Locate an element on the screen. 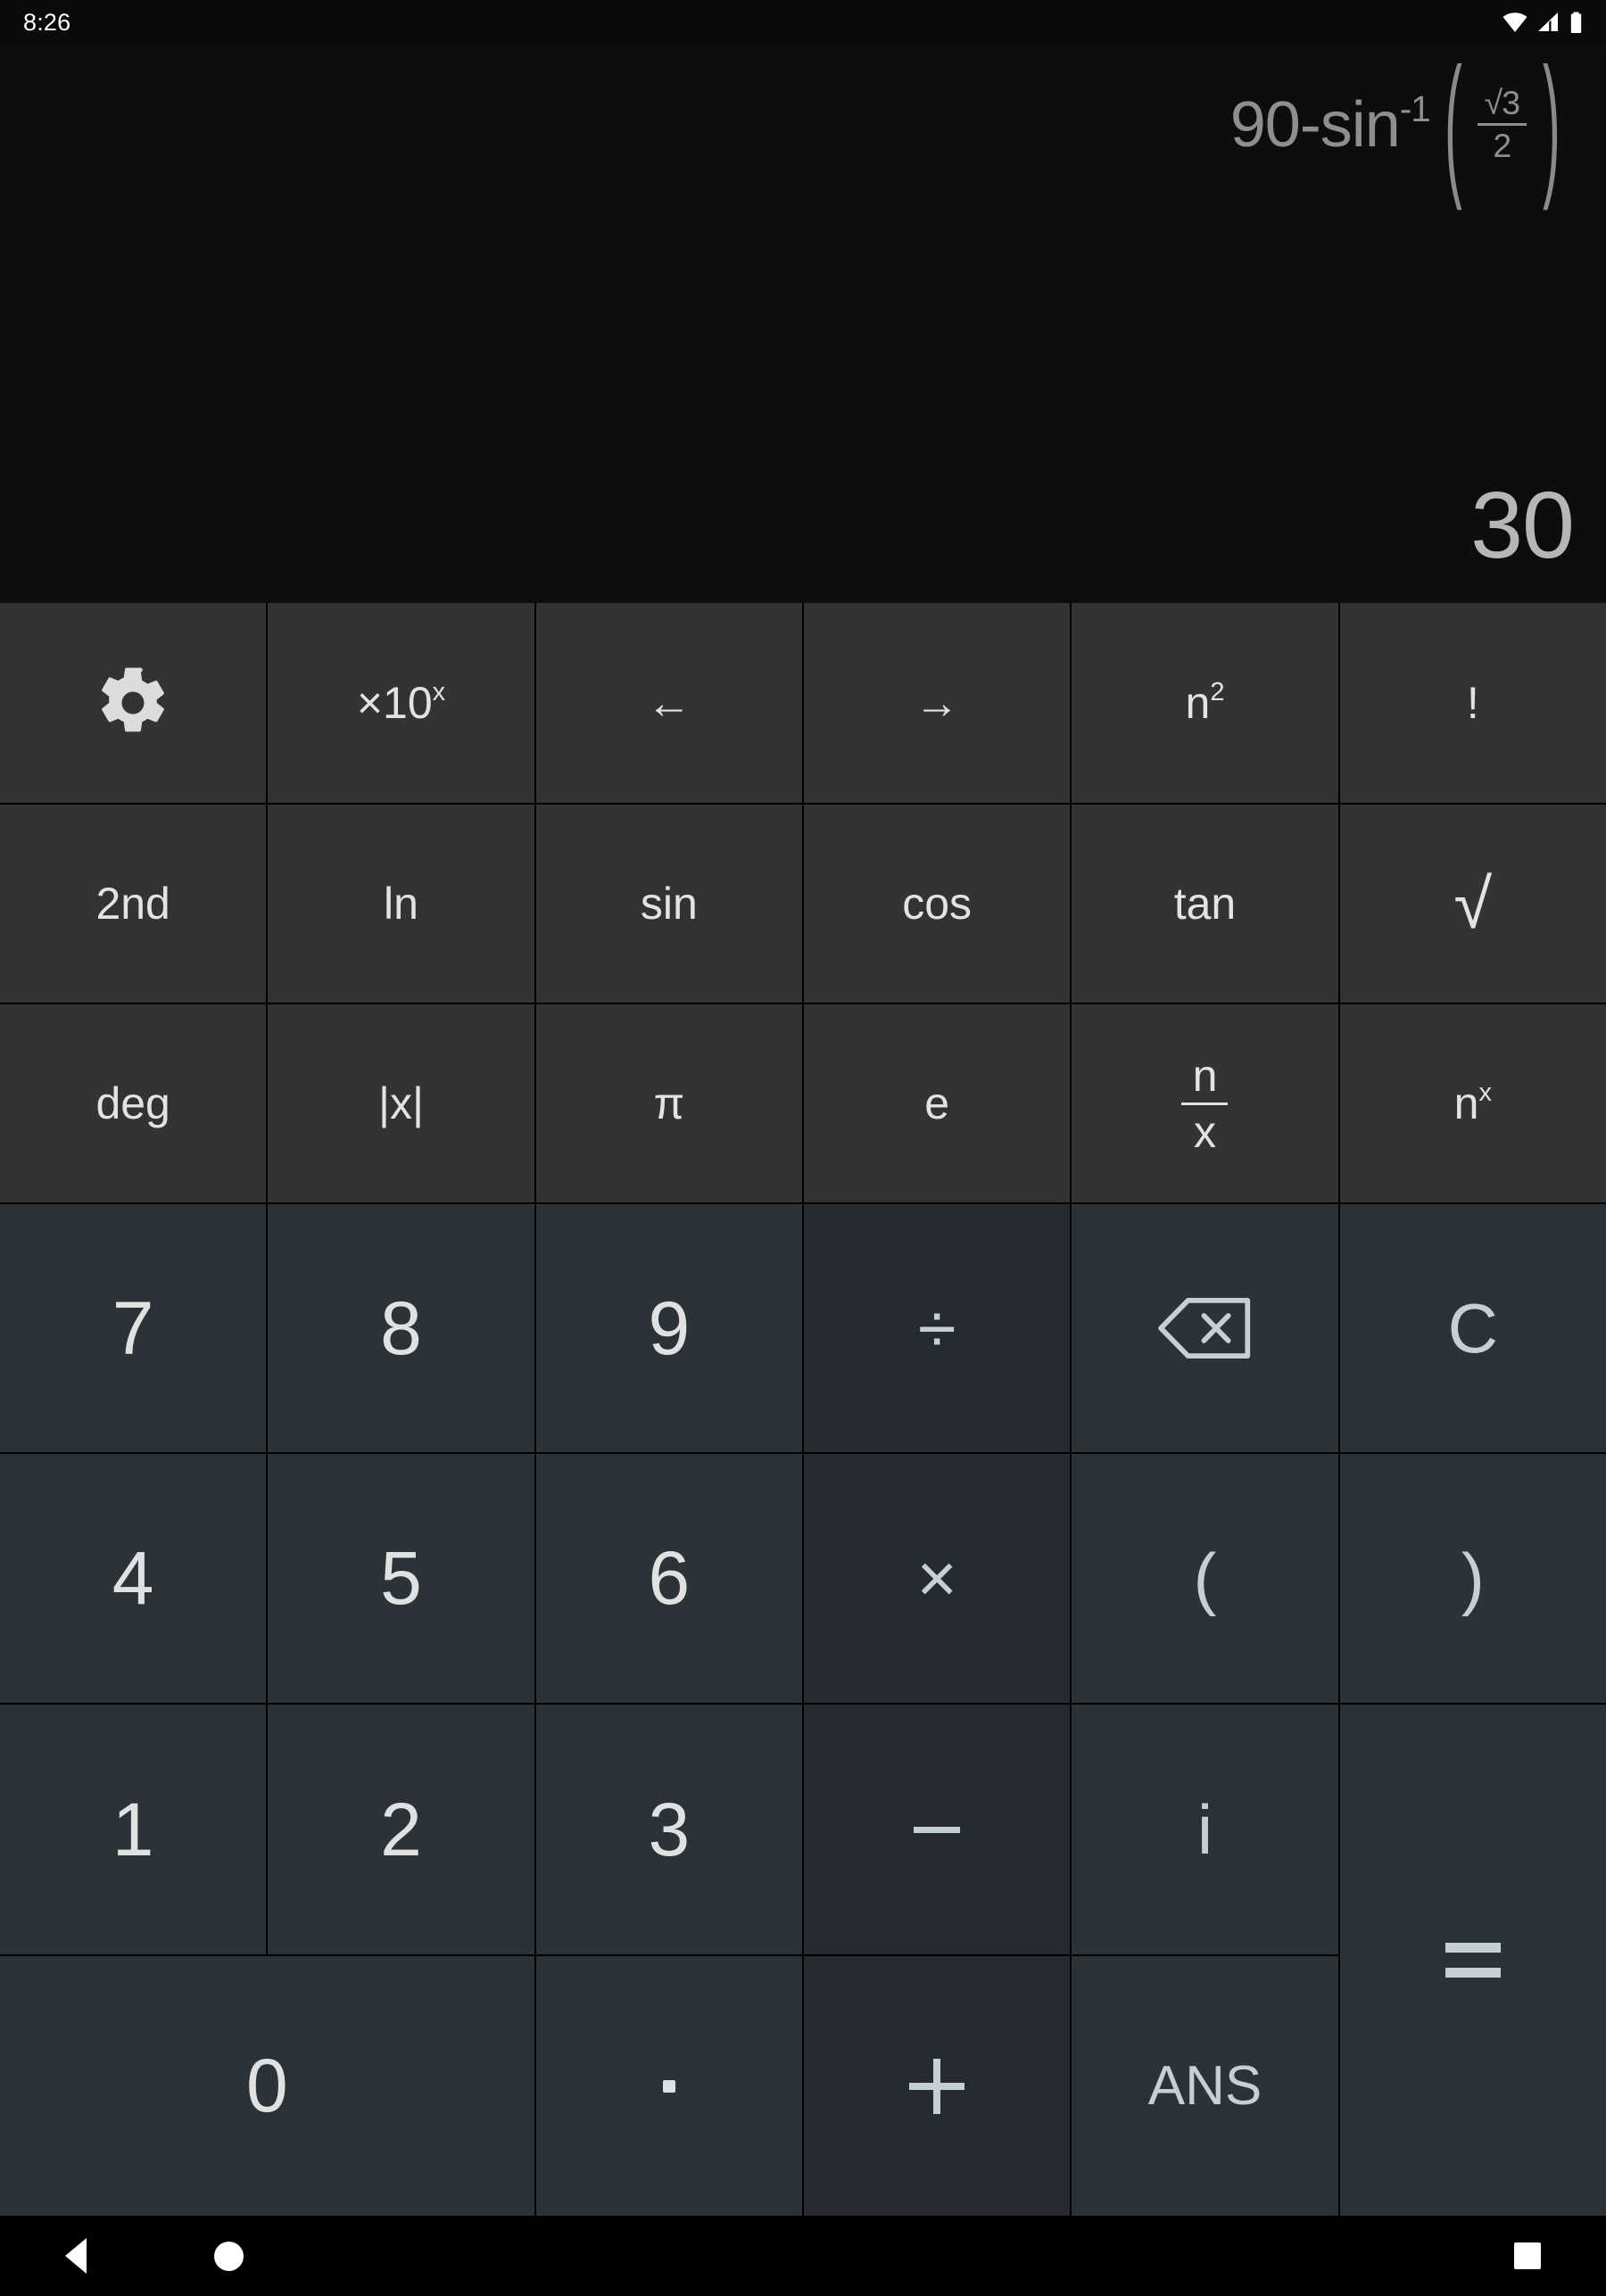  expression-open-paren: ( is located at coordinates (1453, 124).